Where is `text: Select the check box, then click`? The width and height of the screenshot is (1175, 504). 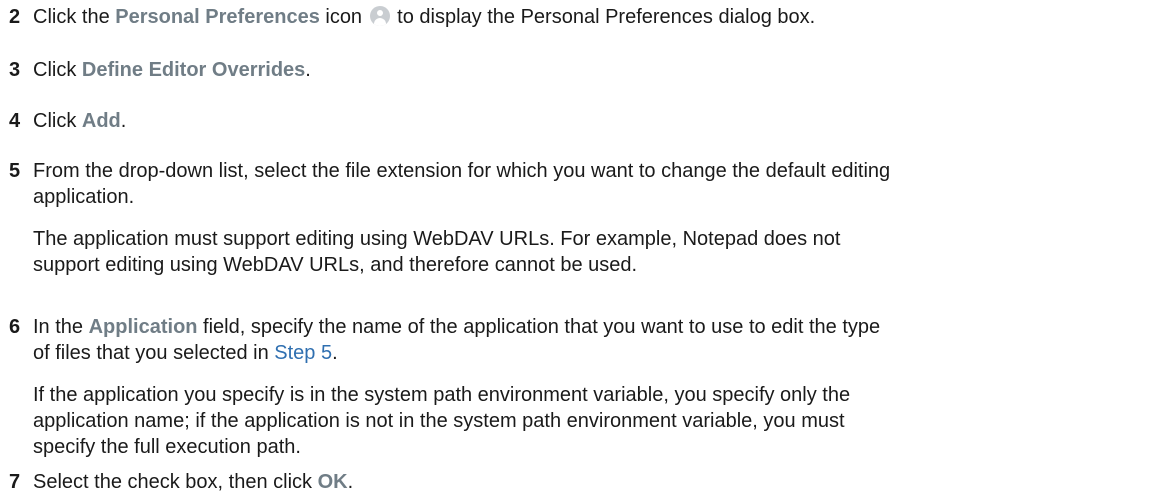 text: Select the check box, then click is located at coordinates (175, 482).